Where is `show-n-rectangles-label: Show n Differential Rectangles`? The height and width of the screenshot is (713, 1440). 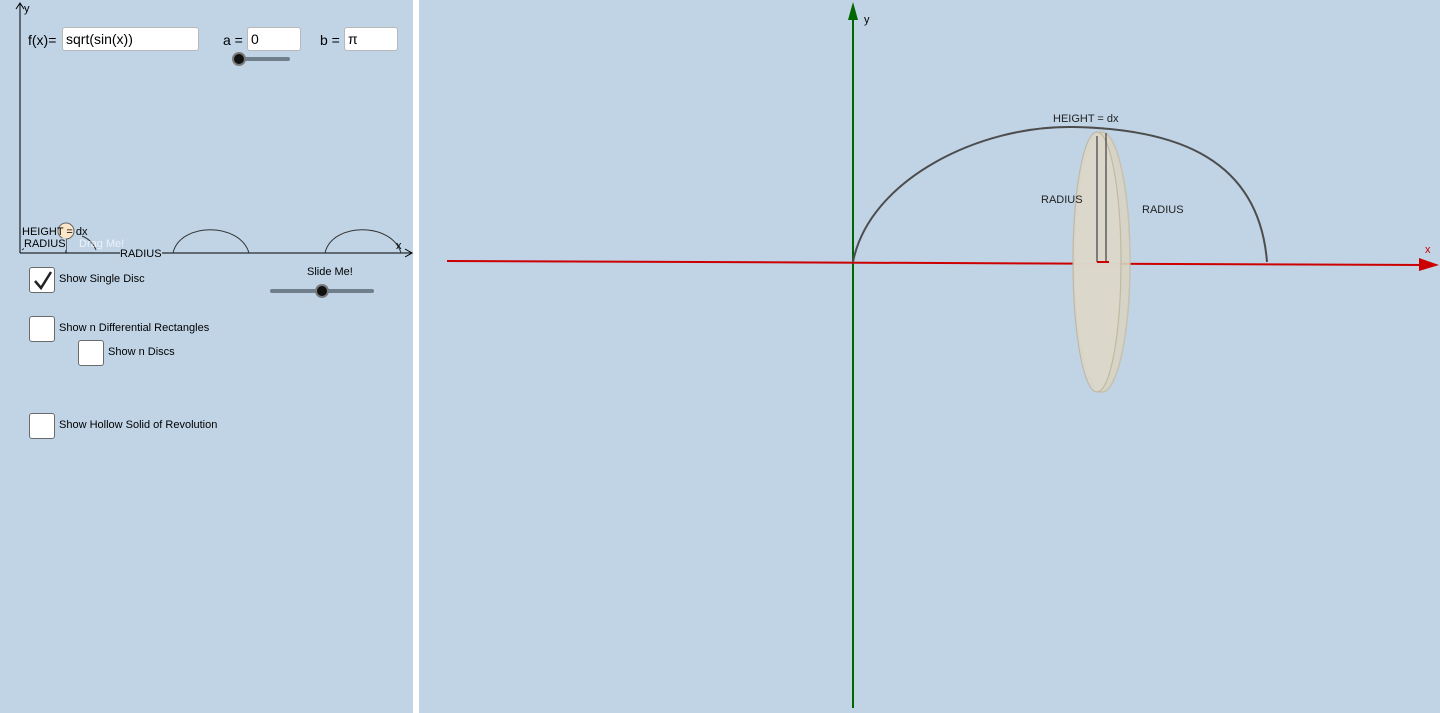 show-n-rectangles-label: Show n Differential Rectangles is located at coordinates (134, 328).